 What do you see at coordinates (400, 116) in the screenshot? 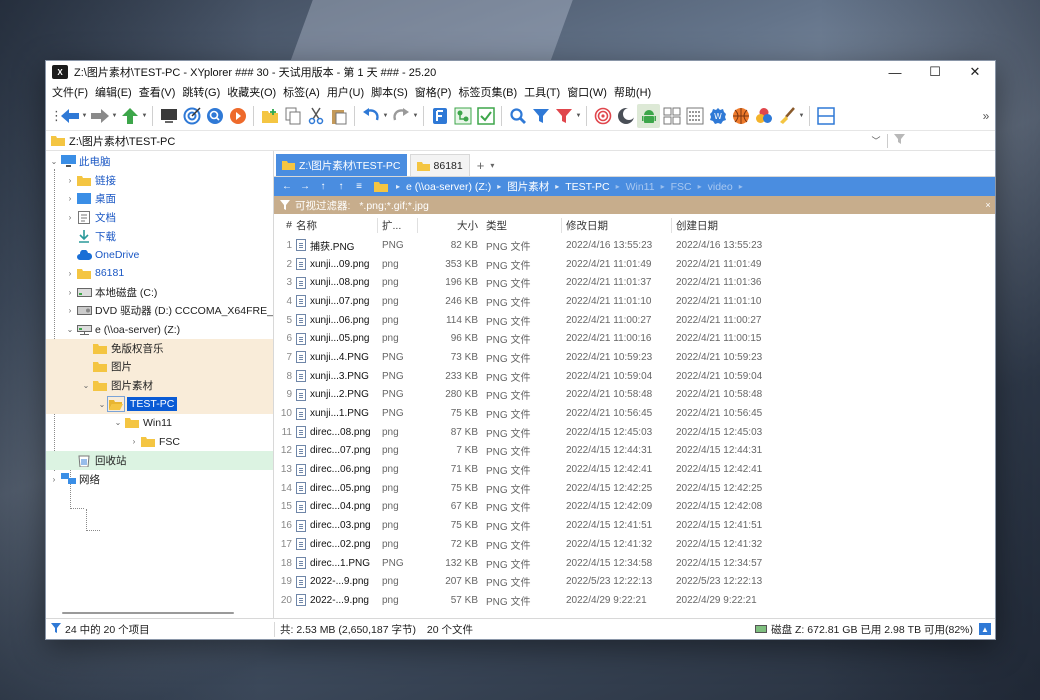
I see `redo-icon` at bounding box center [400, 116].